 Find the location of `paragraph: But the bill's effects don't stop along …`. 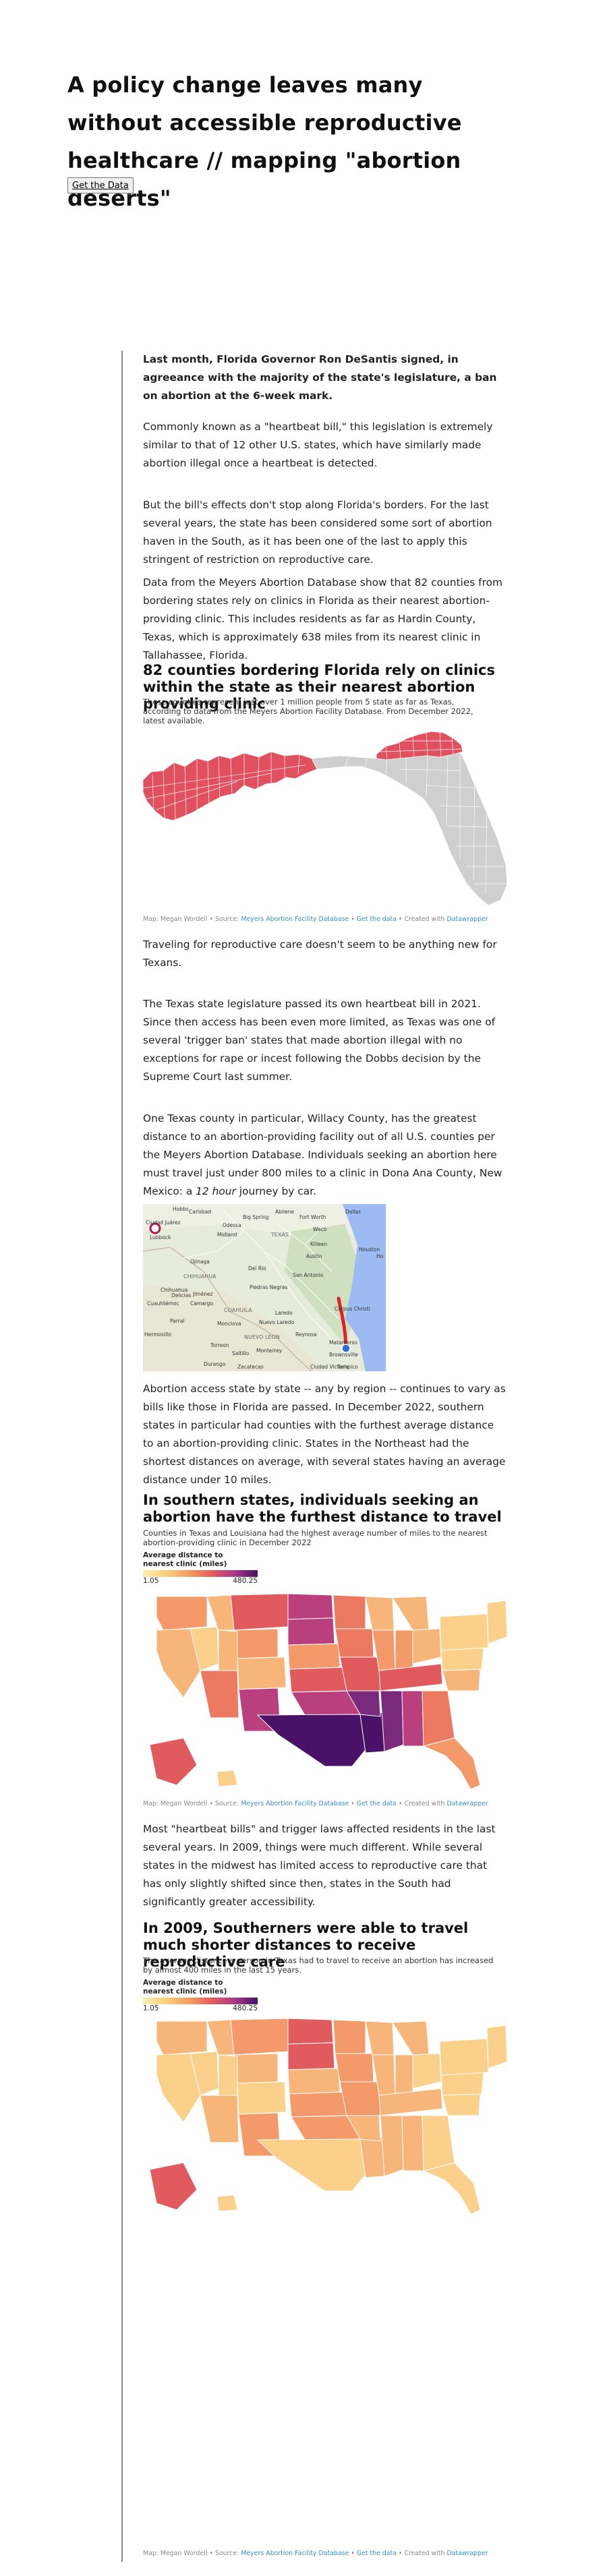

paragraph: But the bill's effects don't stop along … is located at coordinates (317, 532).